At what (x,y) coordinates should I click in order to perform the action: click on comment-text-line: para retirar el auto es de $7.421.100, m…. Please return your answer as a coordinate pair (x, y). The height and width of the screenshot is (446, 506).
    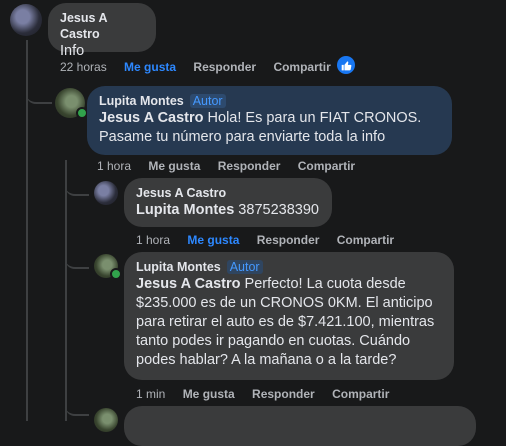
    Looking at the image, I should click on (285, 322).